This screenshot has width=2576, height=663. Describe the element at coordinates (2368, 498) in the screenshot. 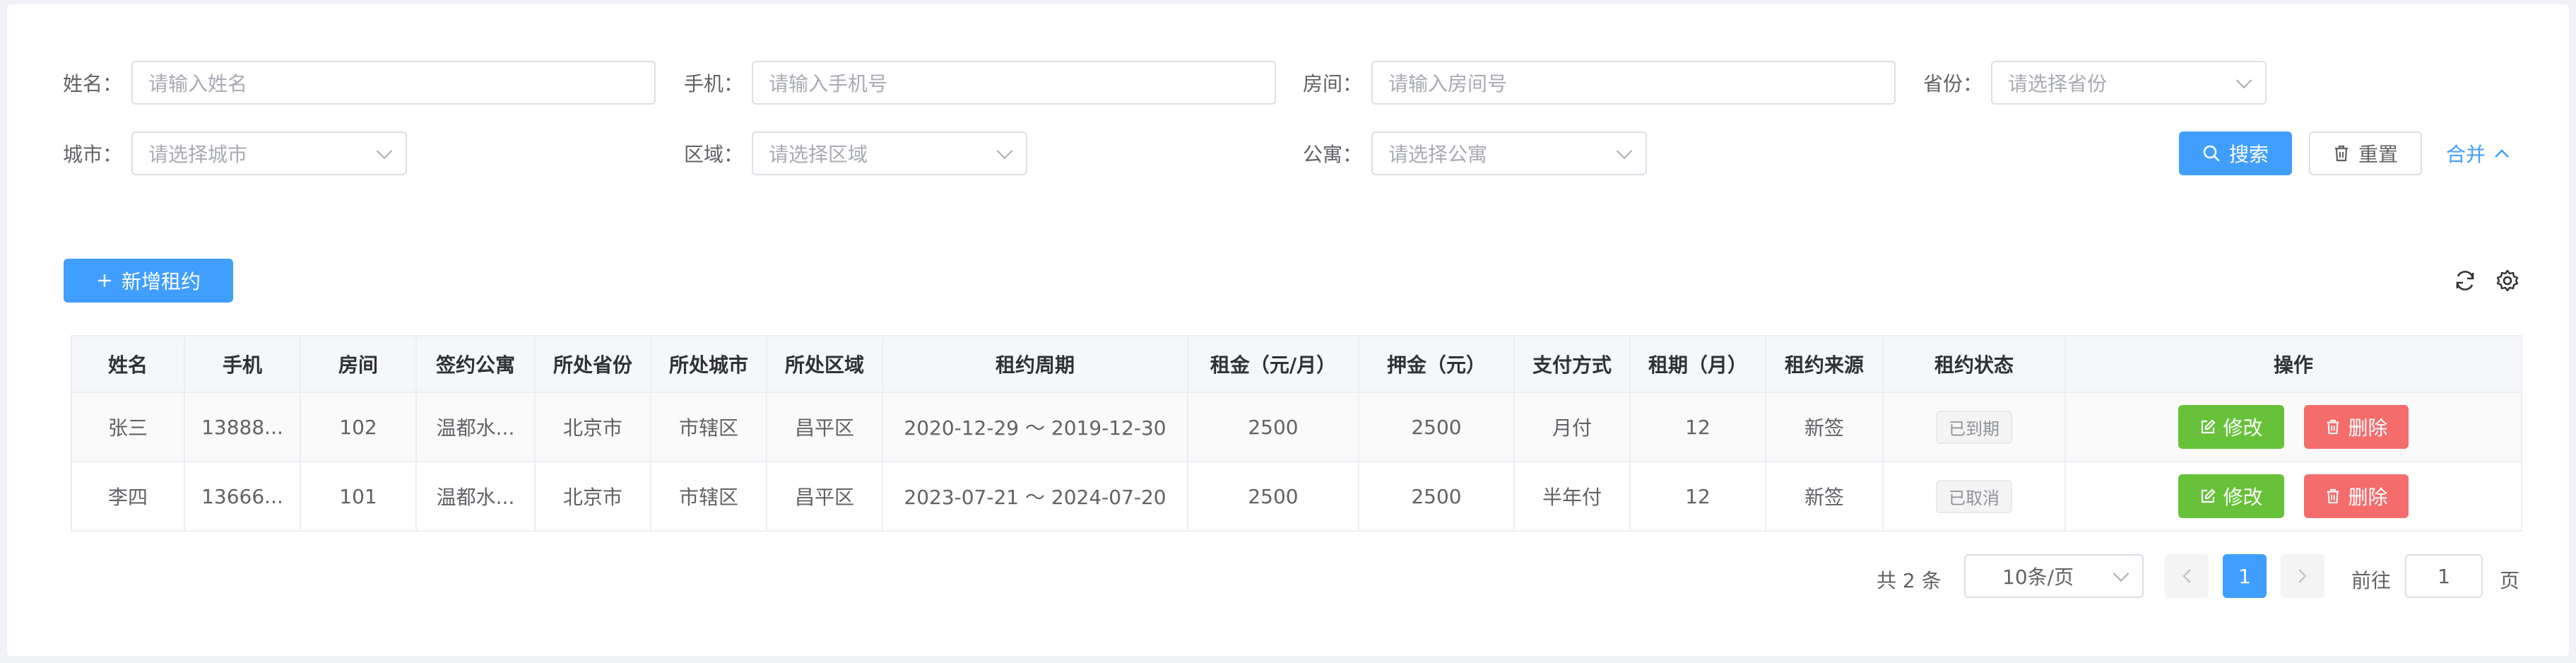

I see `delete-button-label: 删除` at that location.